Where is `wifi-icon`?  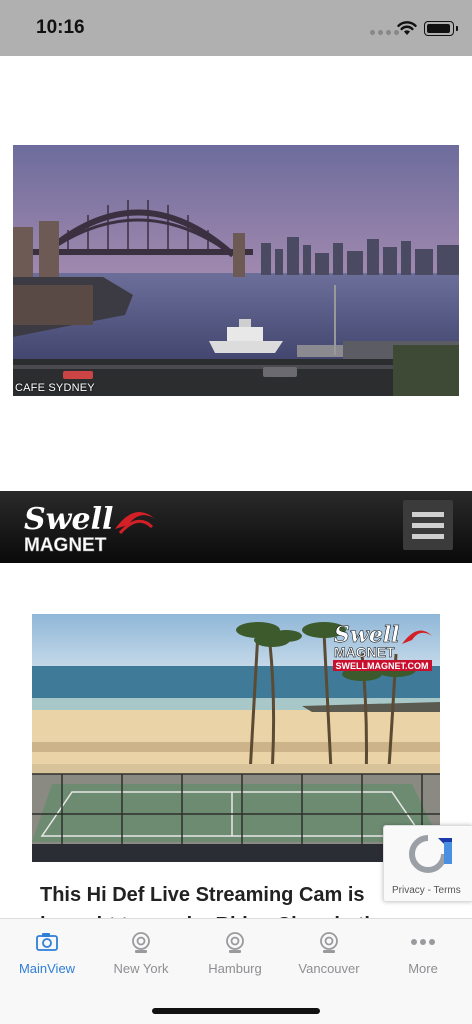 wifi-icon is located at coordinates (407, 28).